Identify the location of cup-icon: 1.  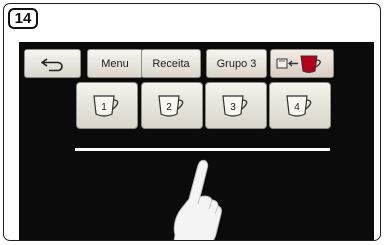
(106, 105).